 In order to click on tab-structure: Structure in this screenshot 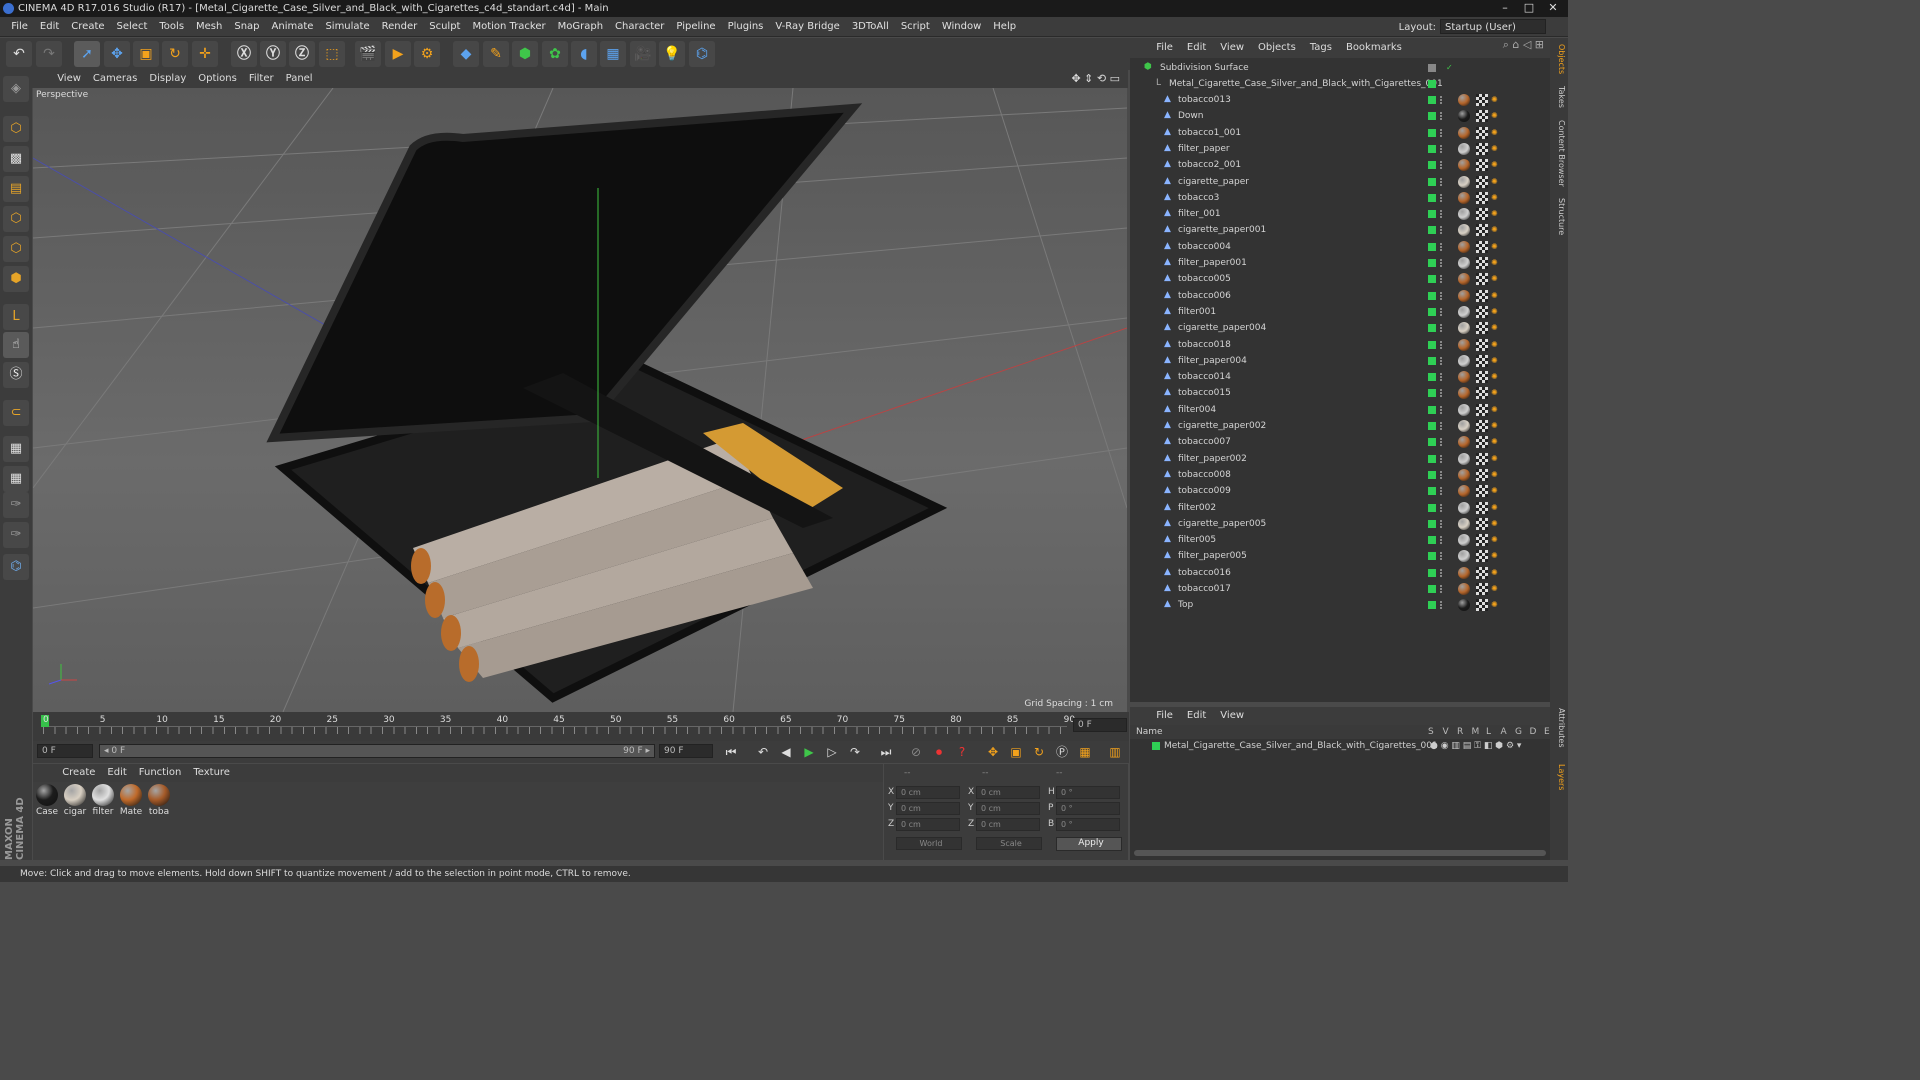, I will do `click(1559, 216)`.